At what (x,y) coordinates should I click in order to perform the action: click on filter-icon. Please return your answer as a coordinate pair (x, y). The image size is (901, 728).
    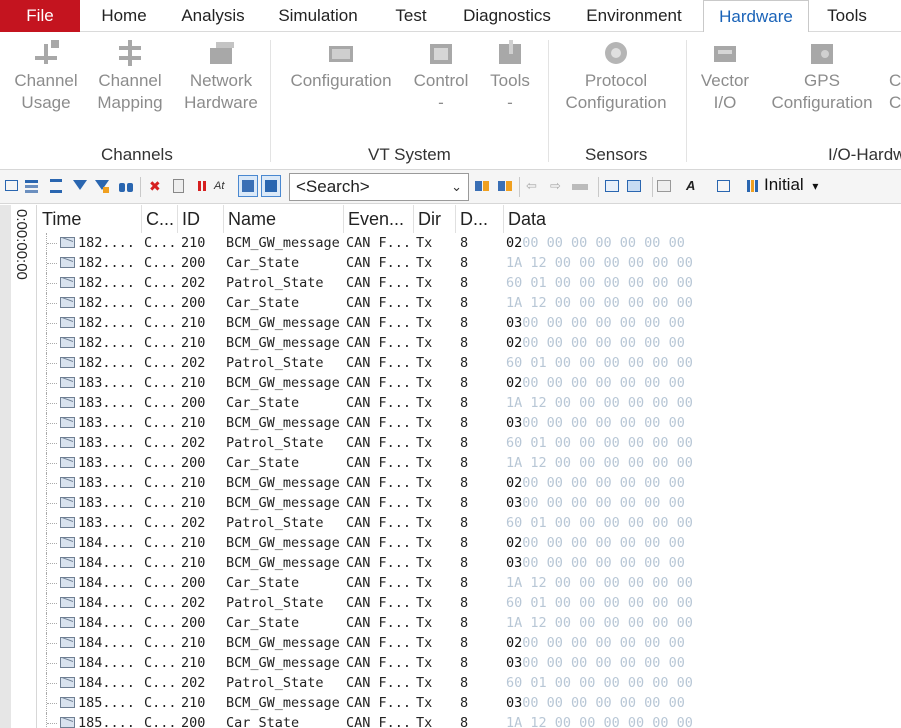
    Looking at the image, I should click on (80, 186).